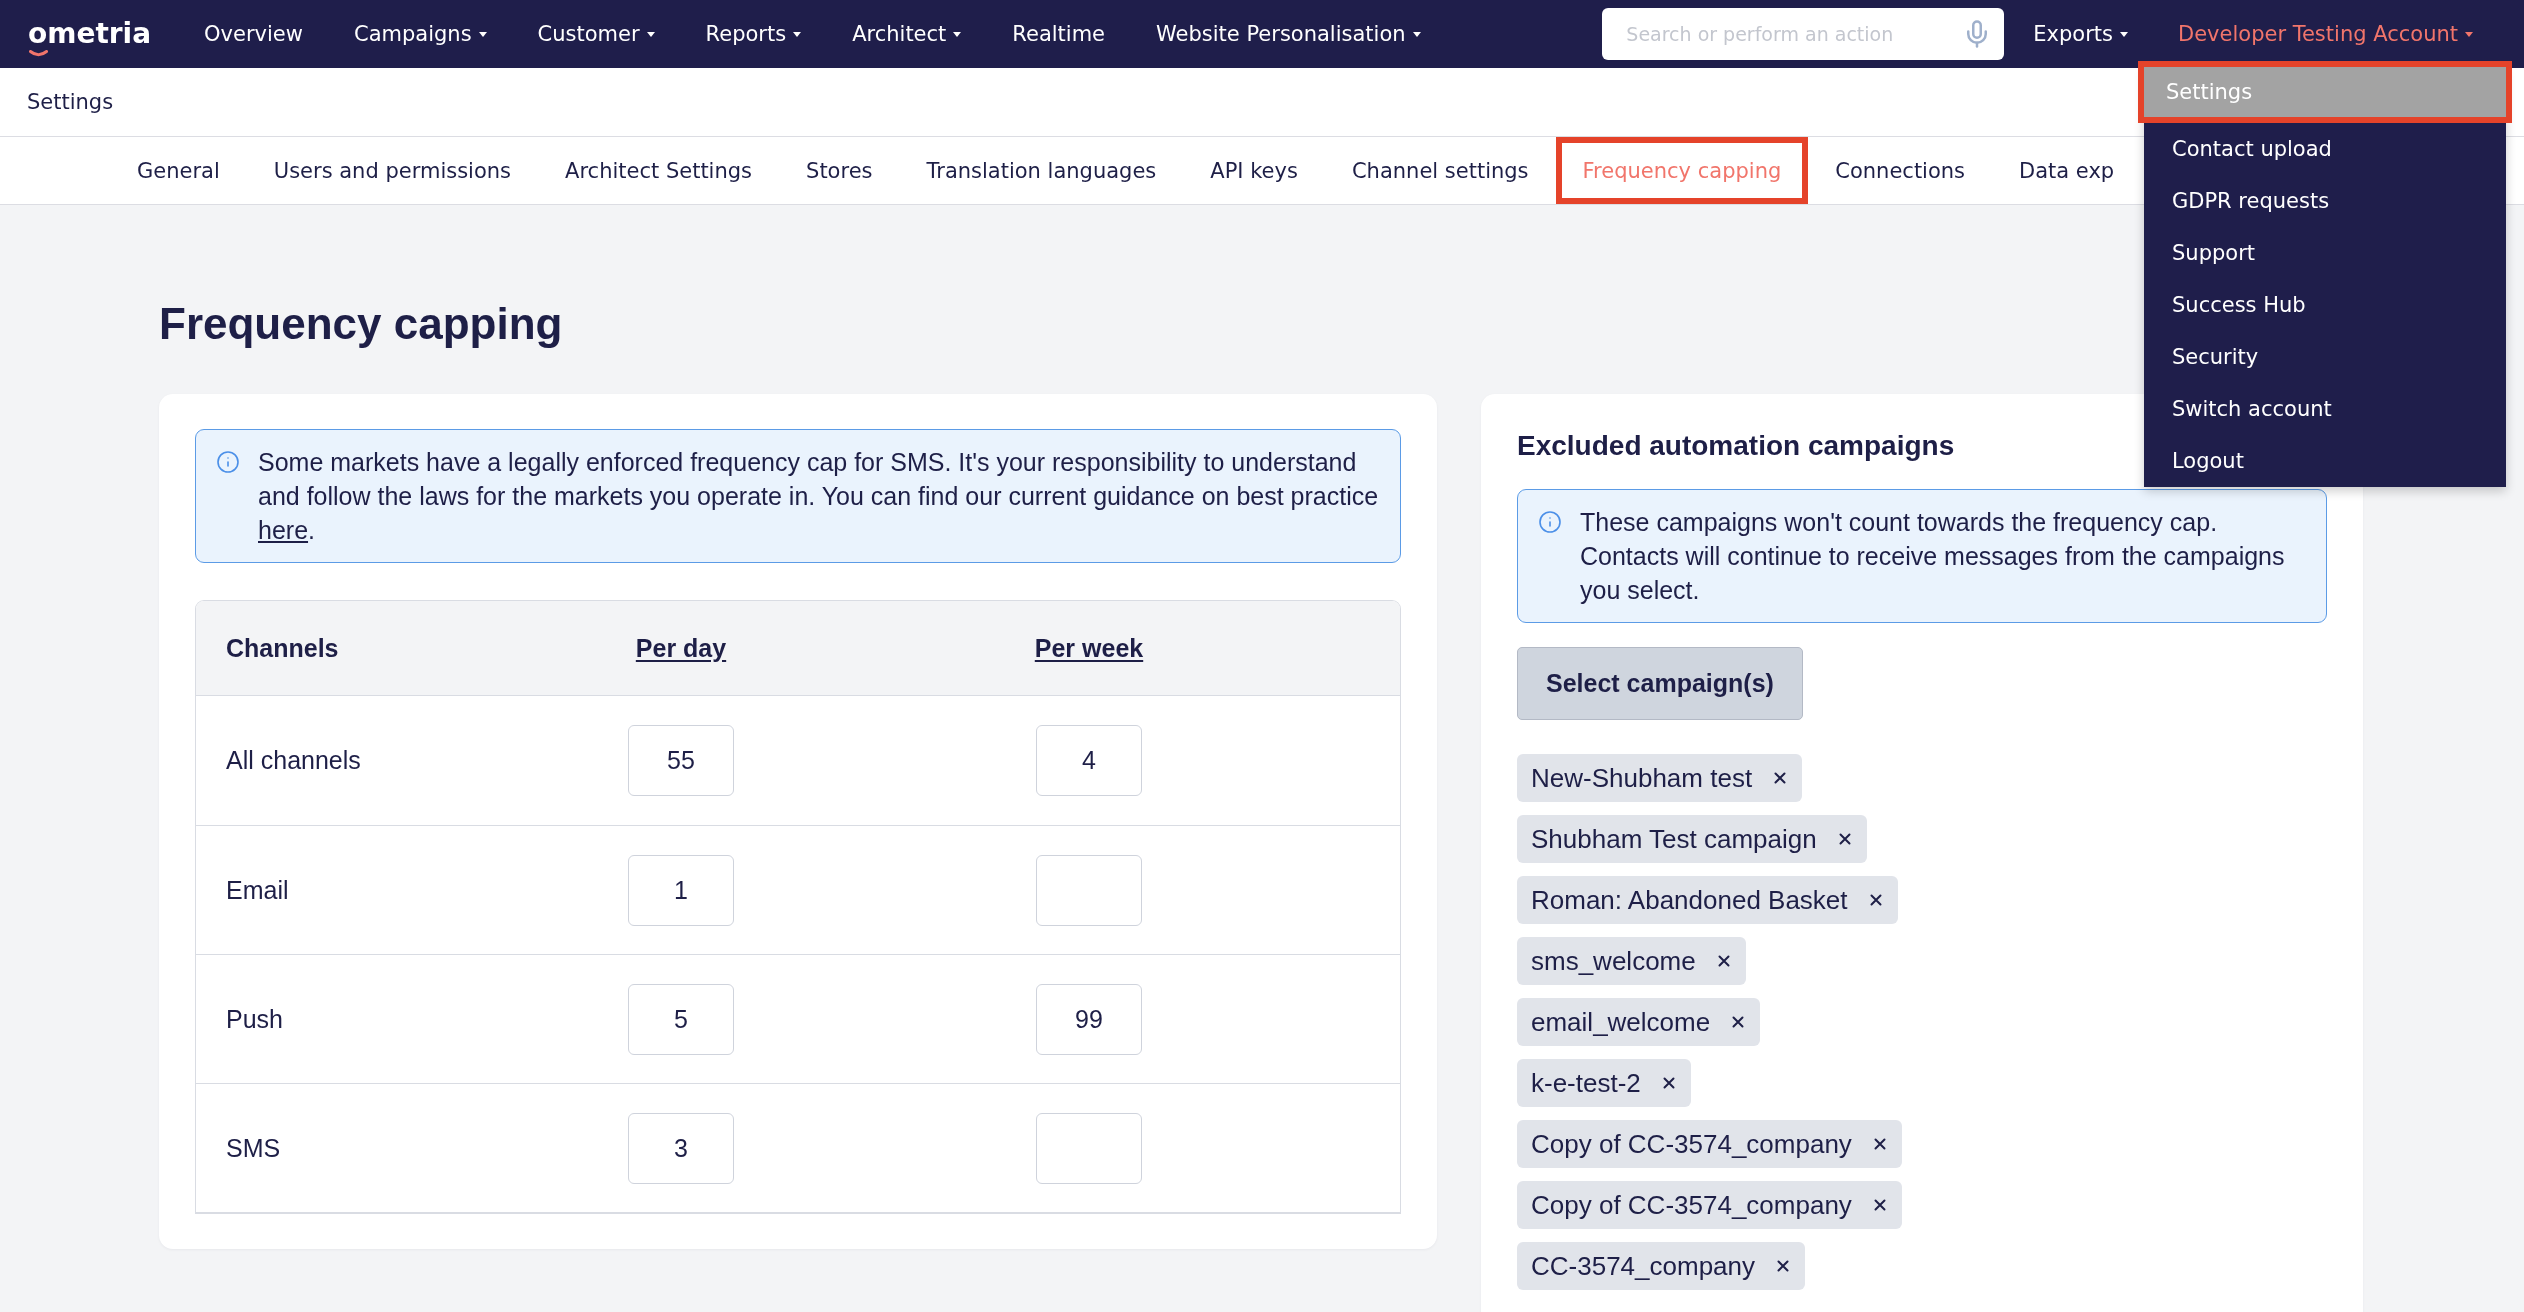 The width and height of the screenshot is (2524, 1312). Describe the element at coordinates (839, 170) in the screenshot. I see `settings-tab: Stores` at that location.